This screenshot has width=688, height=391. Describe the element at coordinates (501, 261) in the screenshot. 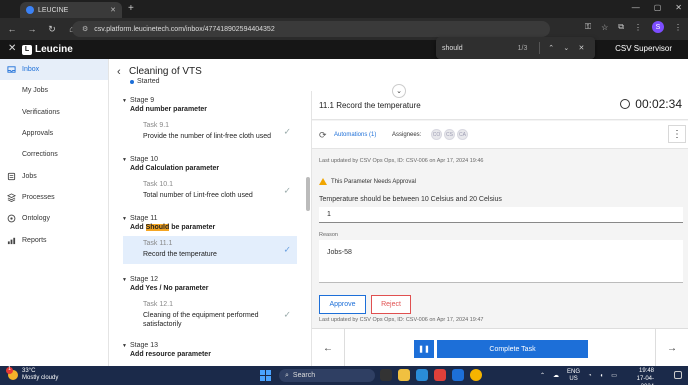

I see `reason-textarea: Jobs-58` at that location.